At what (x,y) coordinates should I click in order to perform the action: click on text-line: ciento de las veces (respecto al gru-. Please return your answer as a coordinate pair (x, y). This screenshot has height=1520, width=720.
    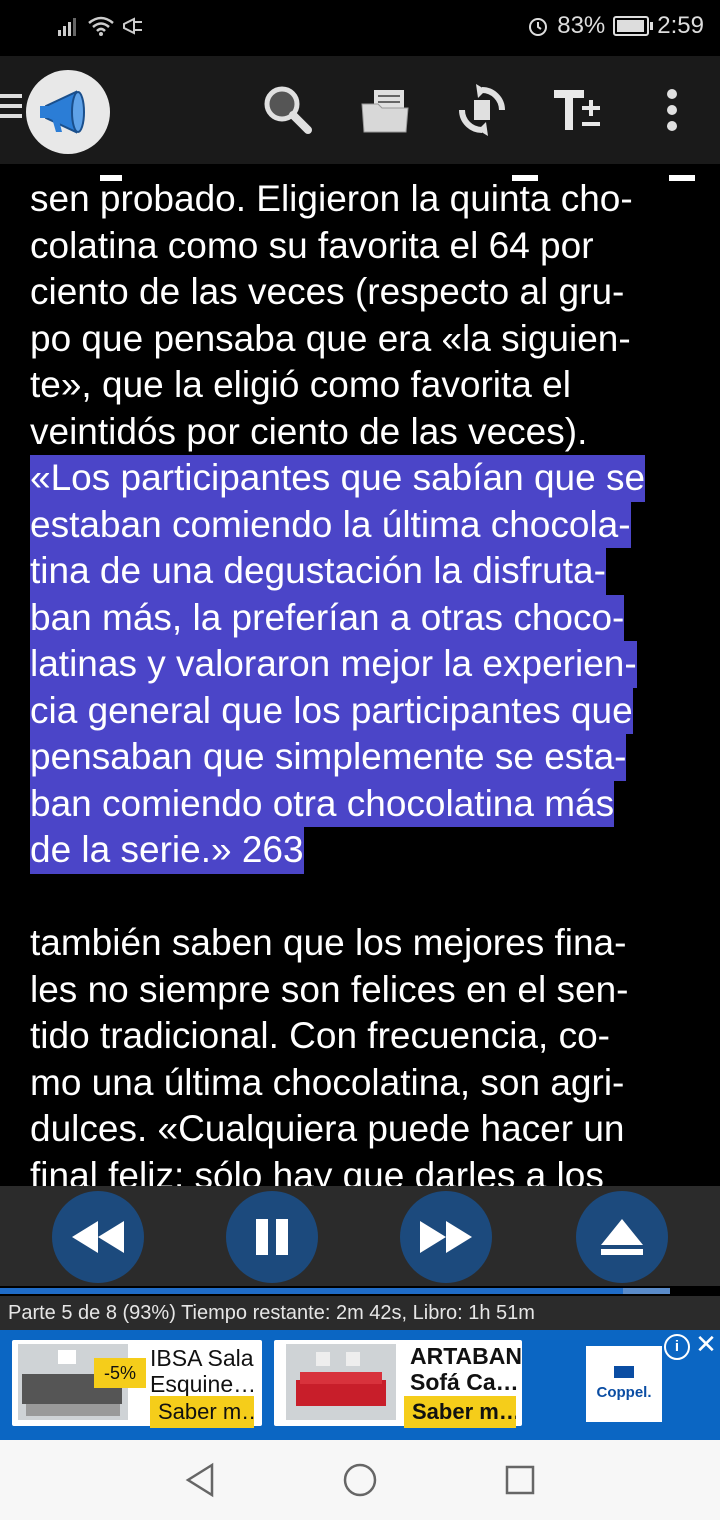
    Looking at the image, I should click on (327, 291).